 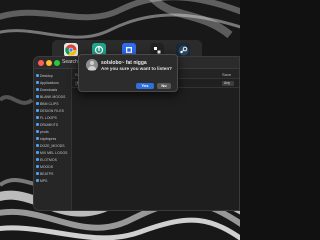 I want to click on save-search-button: Save, so click(x=226, y=74).